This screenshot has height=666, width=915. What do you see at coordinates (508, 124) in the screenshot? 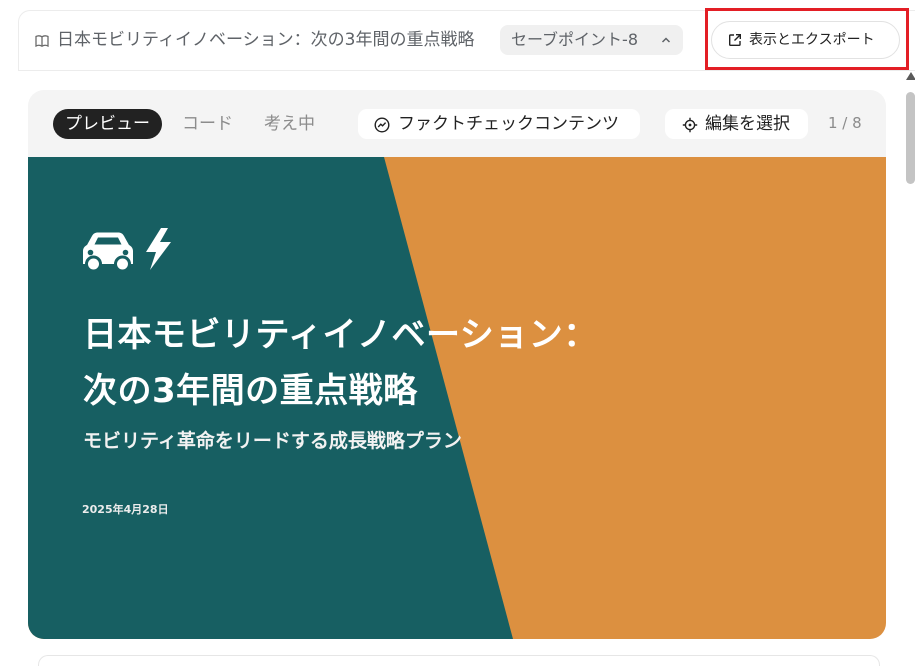
I see `factcheck-label: ファクトチェックコンテンツ` at bounding box center [508, 124].